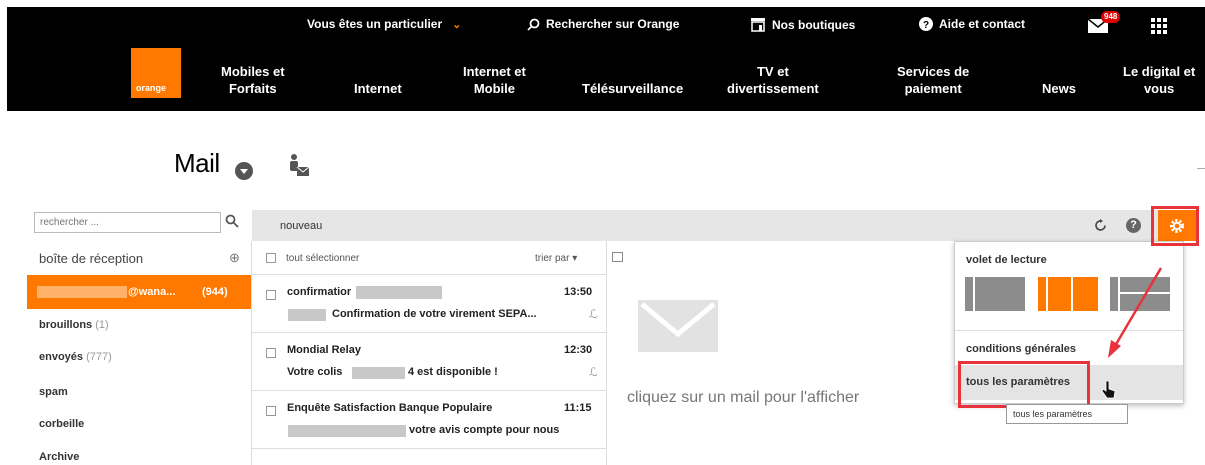  Describe the element at coordinates (1006, 260) in the screenshot. I see `reading-pane-heading: volet de lecture` at that location.